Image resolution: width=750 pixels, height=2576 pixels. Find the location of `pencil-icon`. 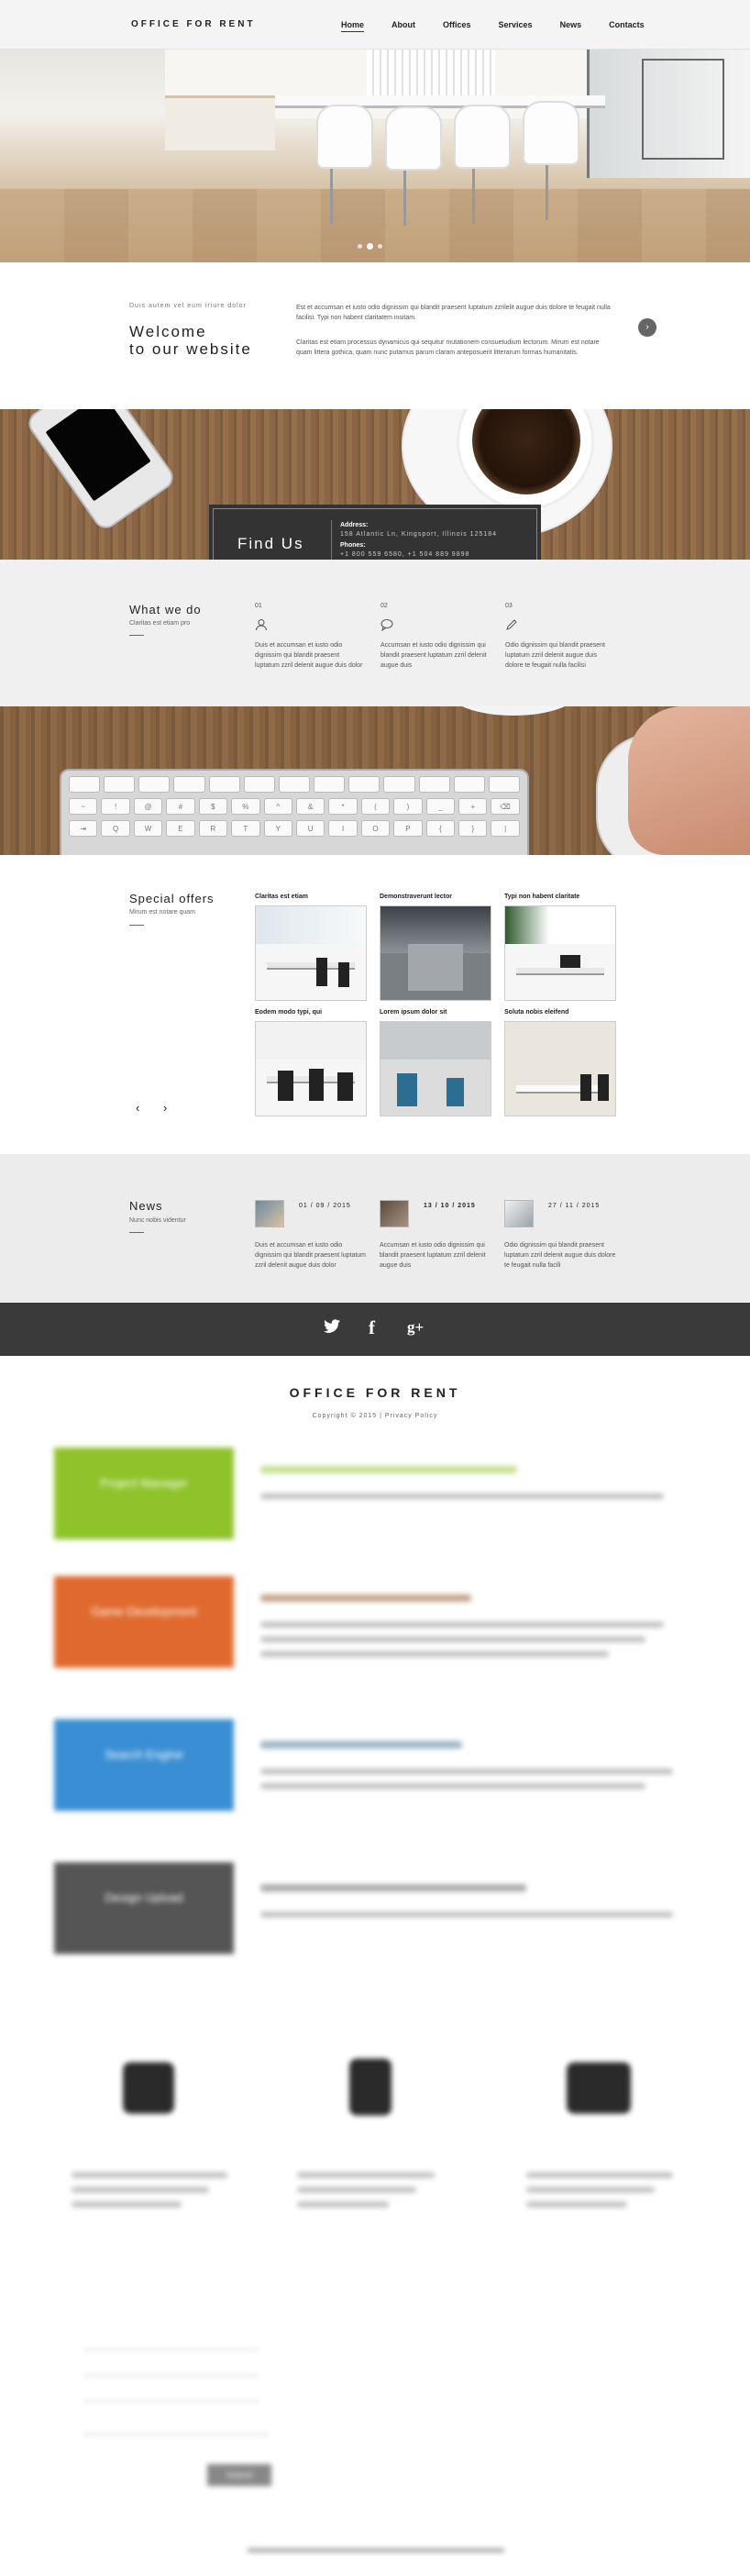

pencil-icon is located at coordinates (512, 625).